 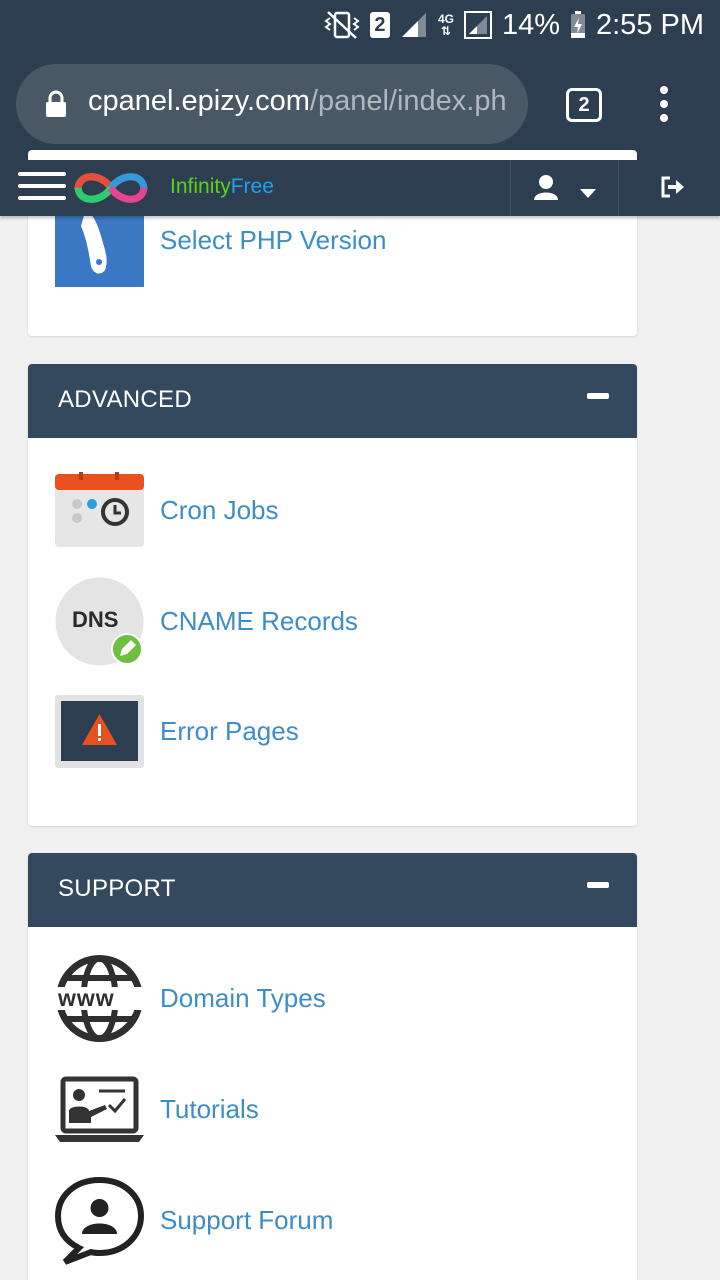 What do you see at coordinates (125, 399) in the screenshot?
I see `panel-title: ADVANCED` at bounding box center [125, 399].